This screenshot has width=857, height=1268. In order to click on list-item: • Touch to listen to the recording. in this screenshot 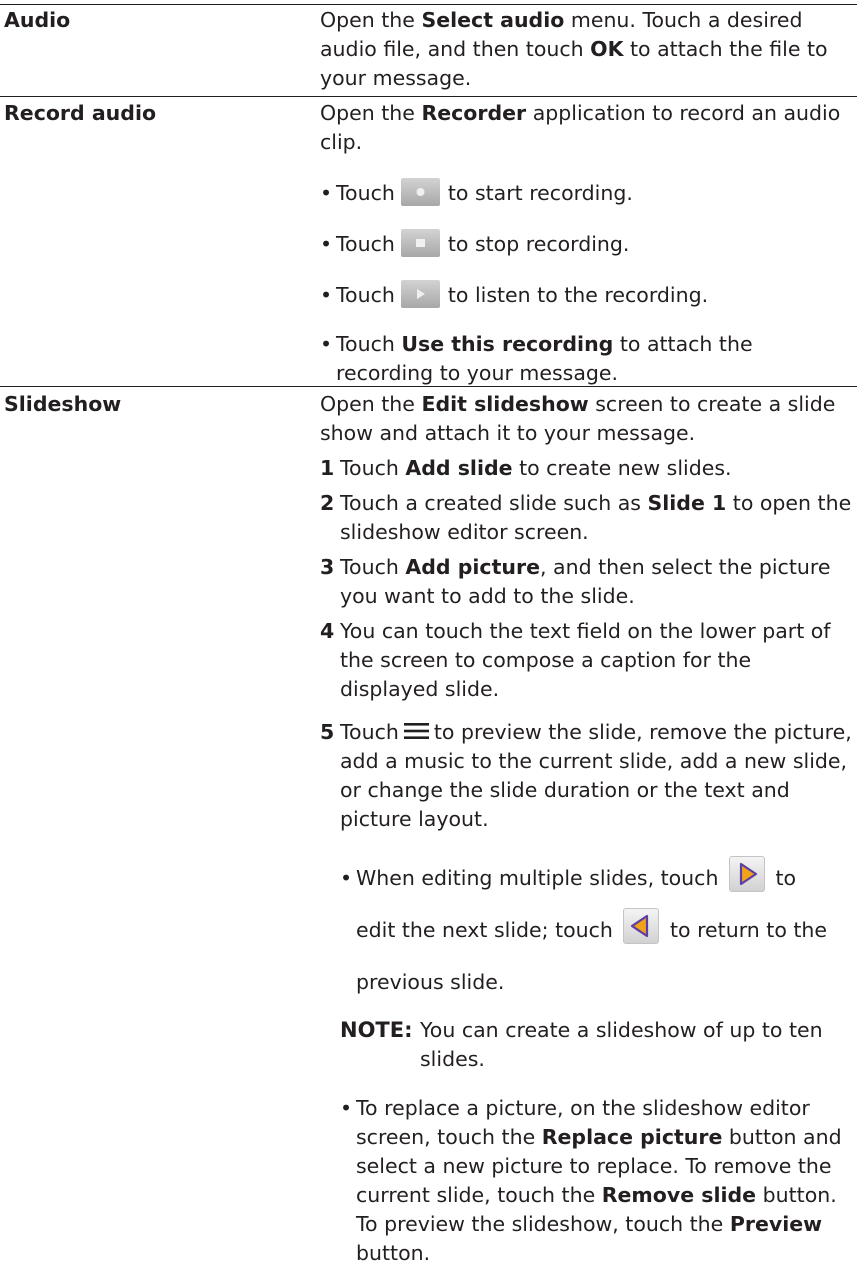, I will do `click(587, 295)`.